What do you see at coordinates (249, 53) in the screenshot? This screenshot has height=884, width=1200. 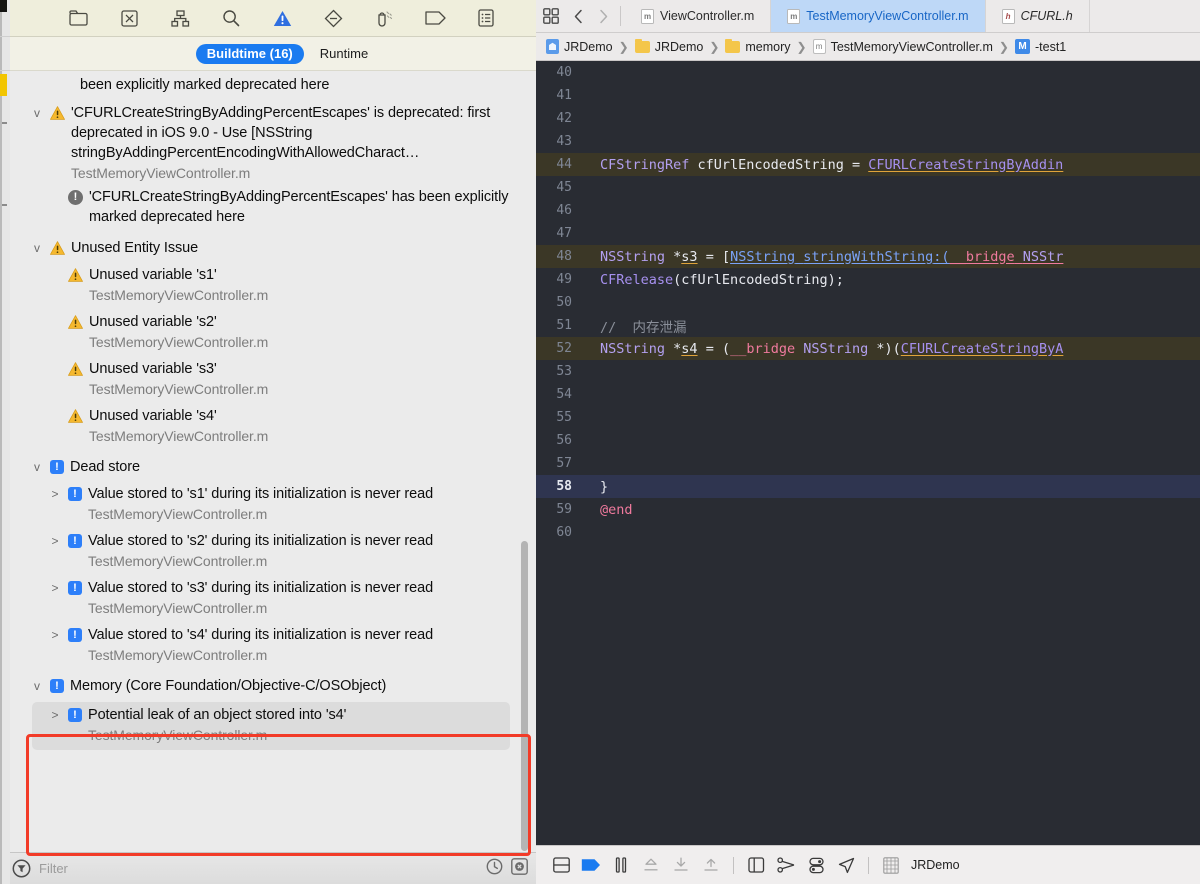 I see `tab-buildtime: Buildtime (16)` at bounding box center [249, 53].